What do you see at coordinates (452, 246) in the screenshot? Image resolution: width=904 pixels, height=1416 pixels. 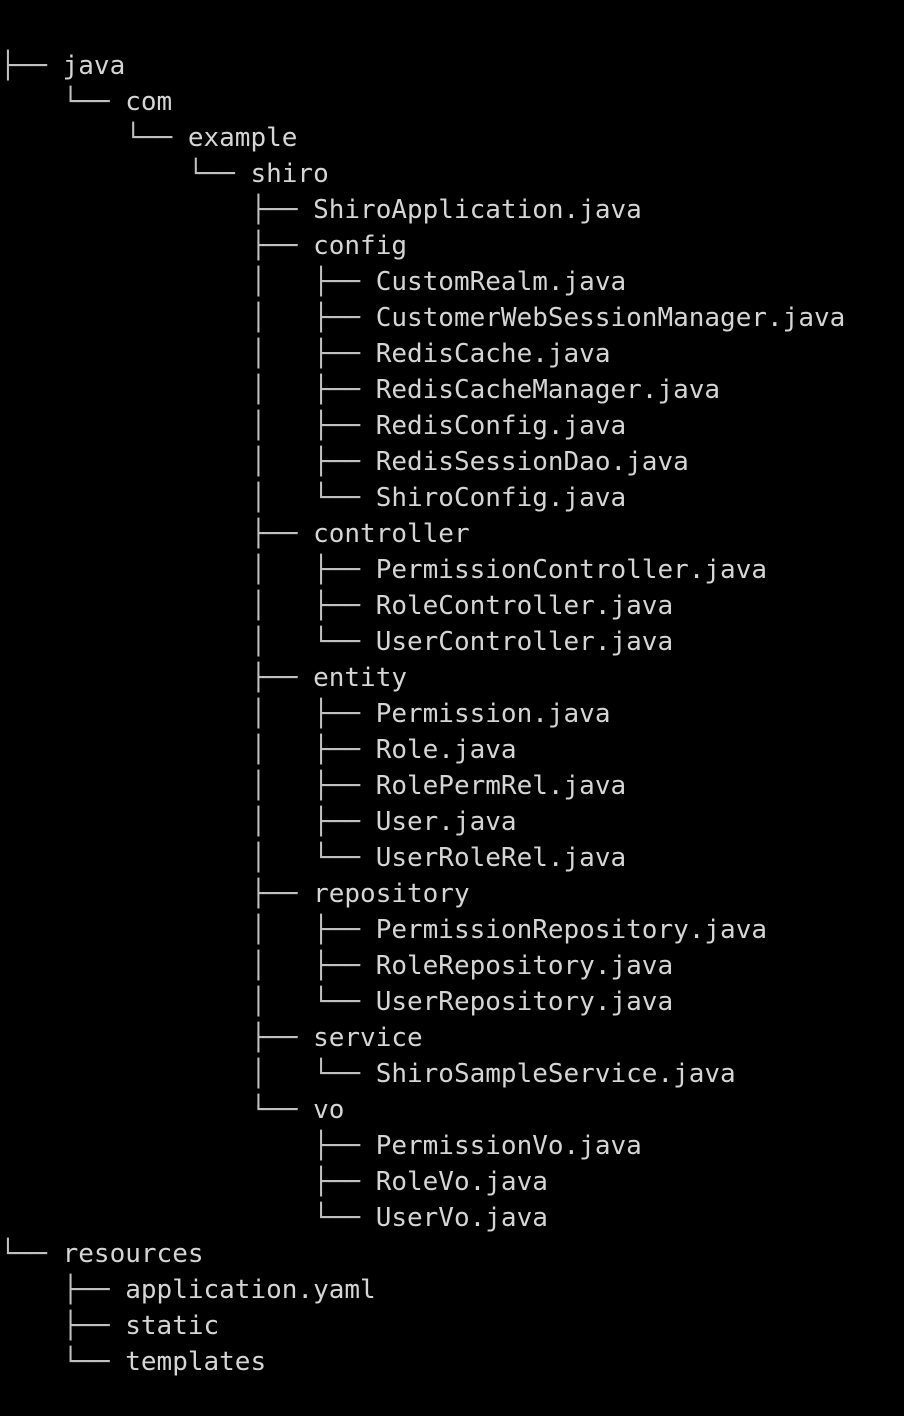 I see `tree-line: ├── config` at bounding box center [452, 246].